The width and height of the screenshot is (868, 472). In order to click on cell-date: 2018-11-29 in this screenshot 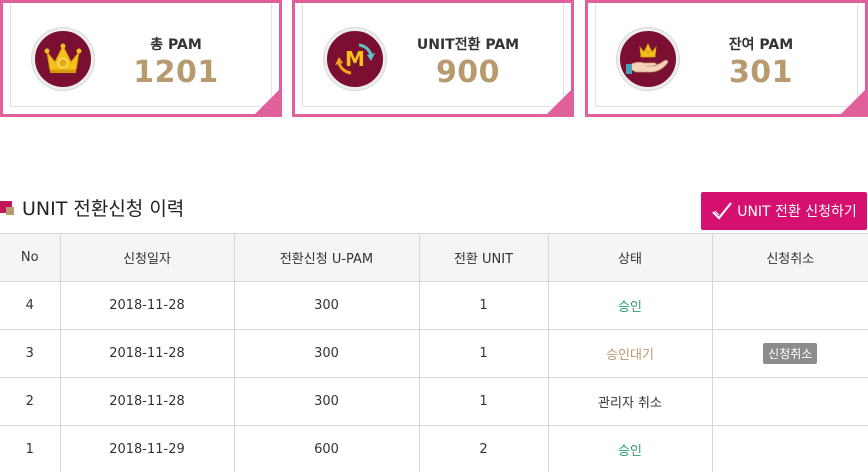, I will do `click(147, 448)`.